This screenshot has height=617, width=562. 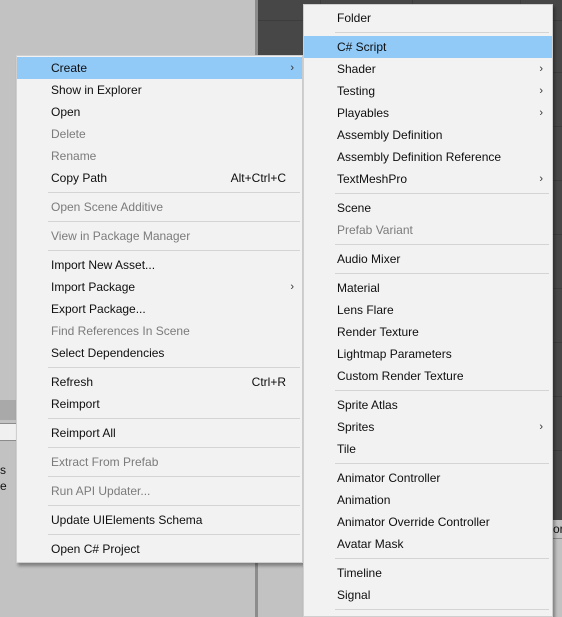 What do you see at coordinates (378, 332) in the screenshot?
I see `menu-item-label: Render Texture` at bounding box center [378, 332].